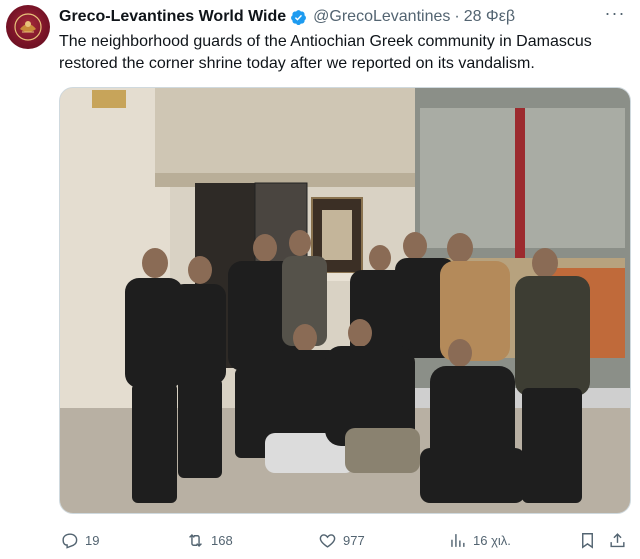  Describe the element at coordinates (222, 540) in the screenshot. I see `retweet-count: 168` at that location.